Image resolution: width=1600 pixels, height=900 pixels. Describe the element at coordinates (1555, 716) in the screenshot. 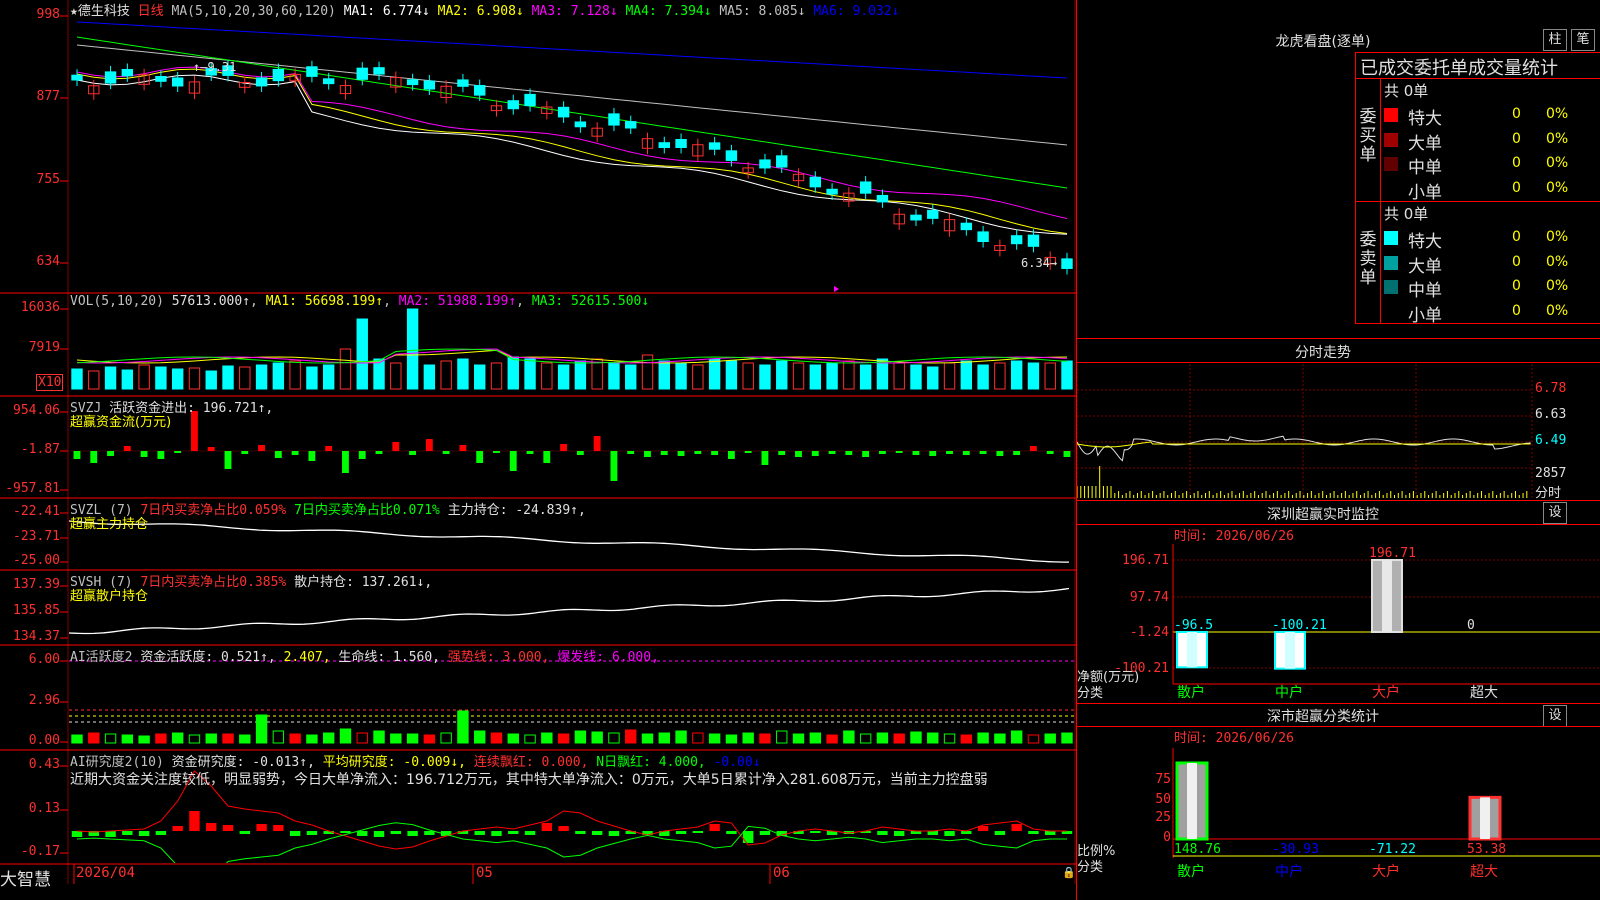

I see `stats-settings-button: 设` at that location.